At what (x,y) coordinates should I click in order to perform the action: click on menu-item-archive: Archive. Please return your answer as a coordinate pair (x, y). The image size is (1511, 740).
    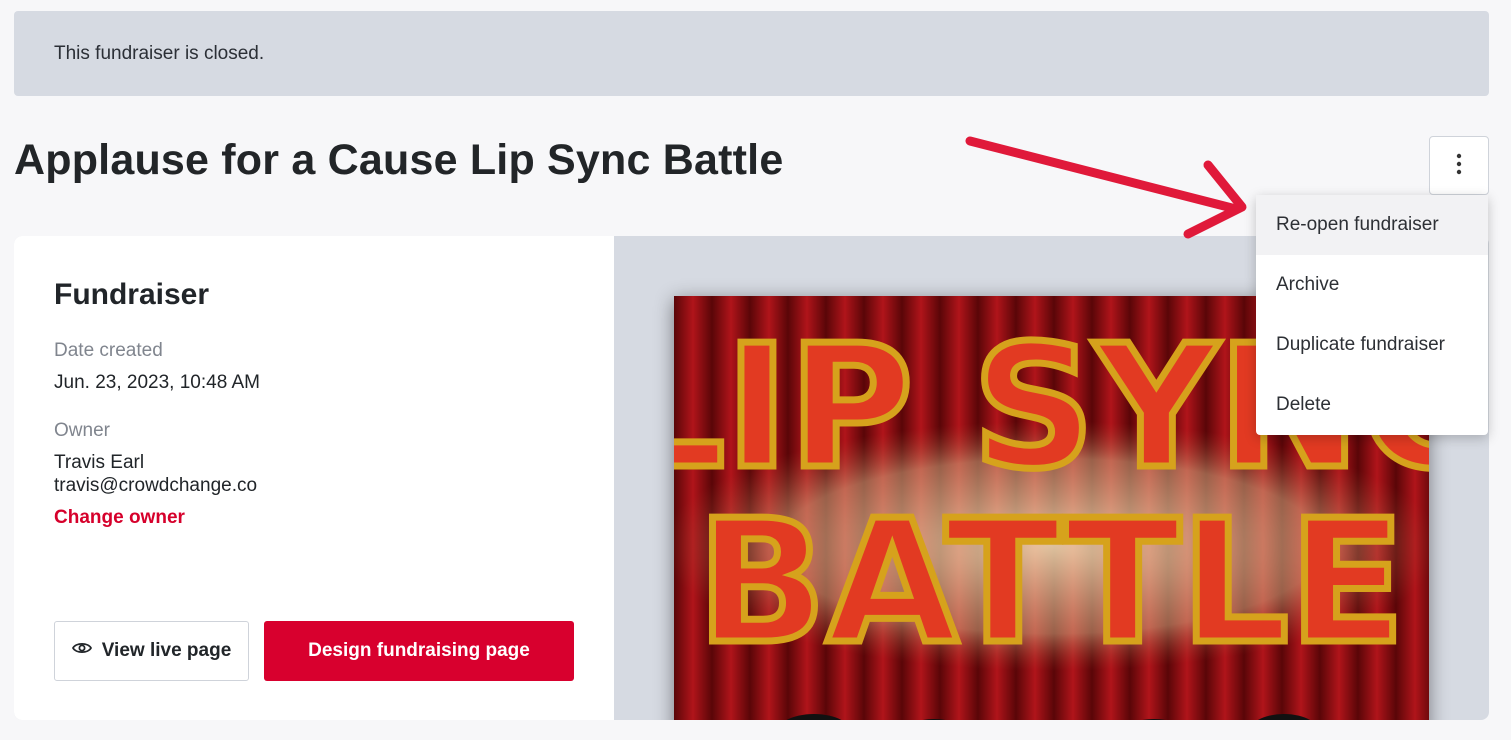
    Looking at the image, I should click on (1372, 285).